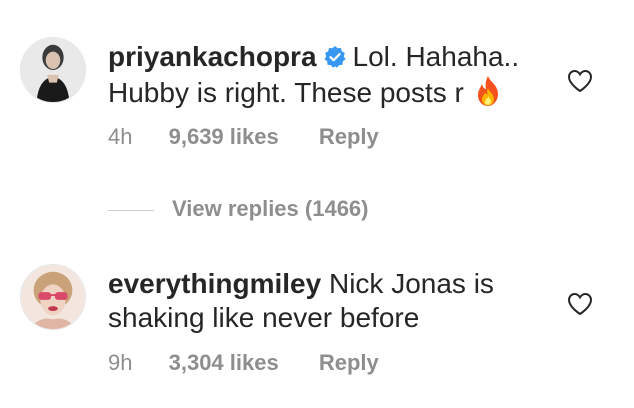 The width and height of the screenshot is (634, 408). I want to click on timestamp: 4h, so click(120, 136).